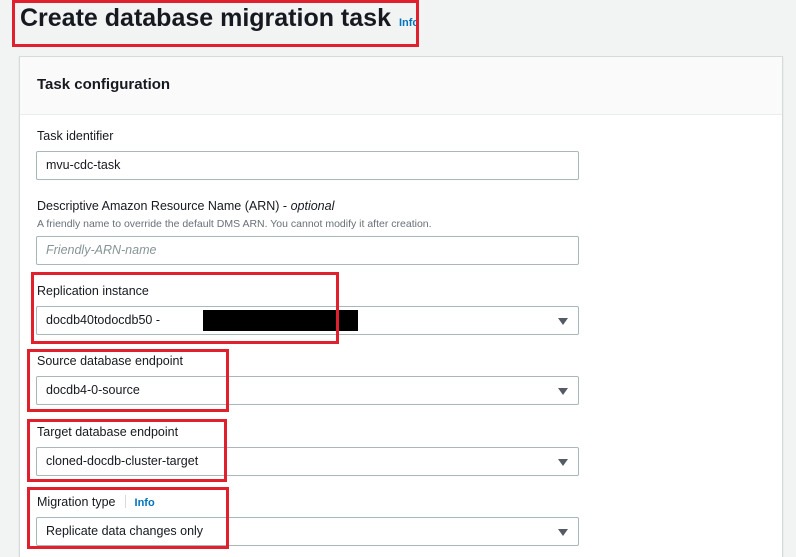 The image size is (796, 557). I want to click on panel-title: Task configuration, so click(104, 84).